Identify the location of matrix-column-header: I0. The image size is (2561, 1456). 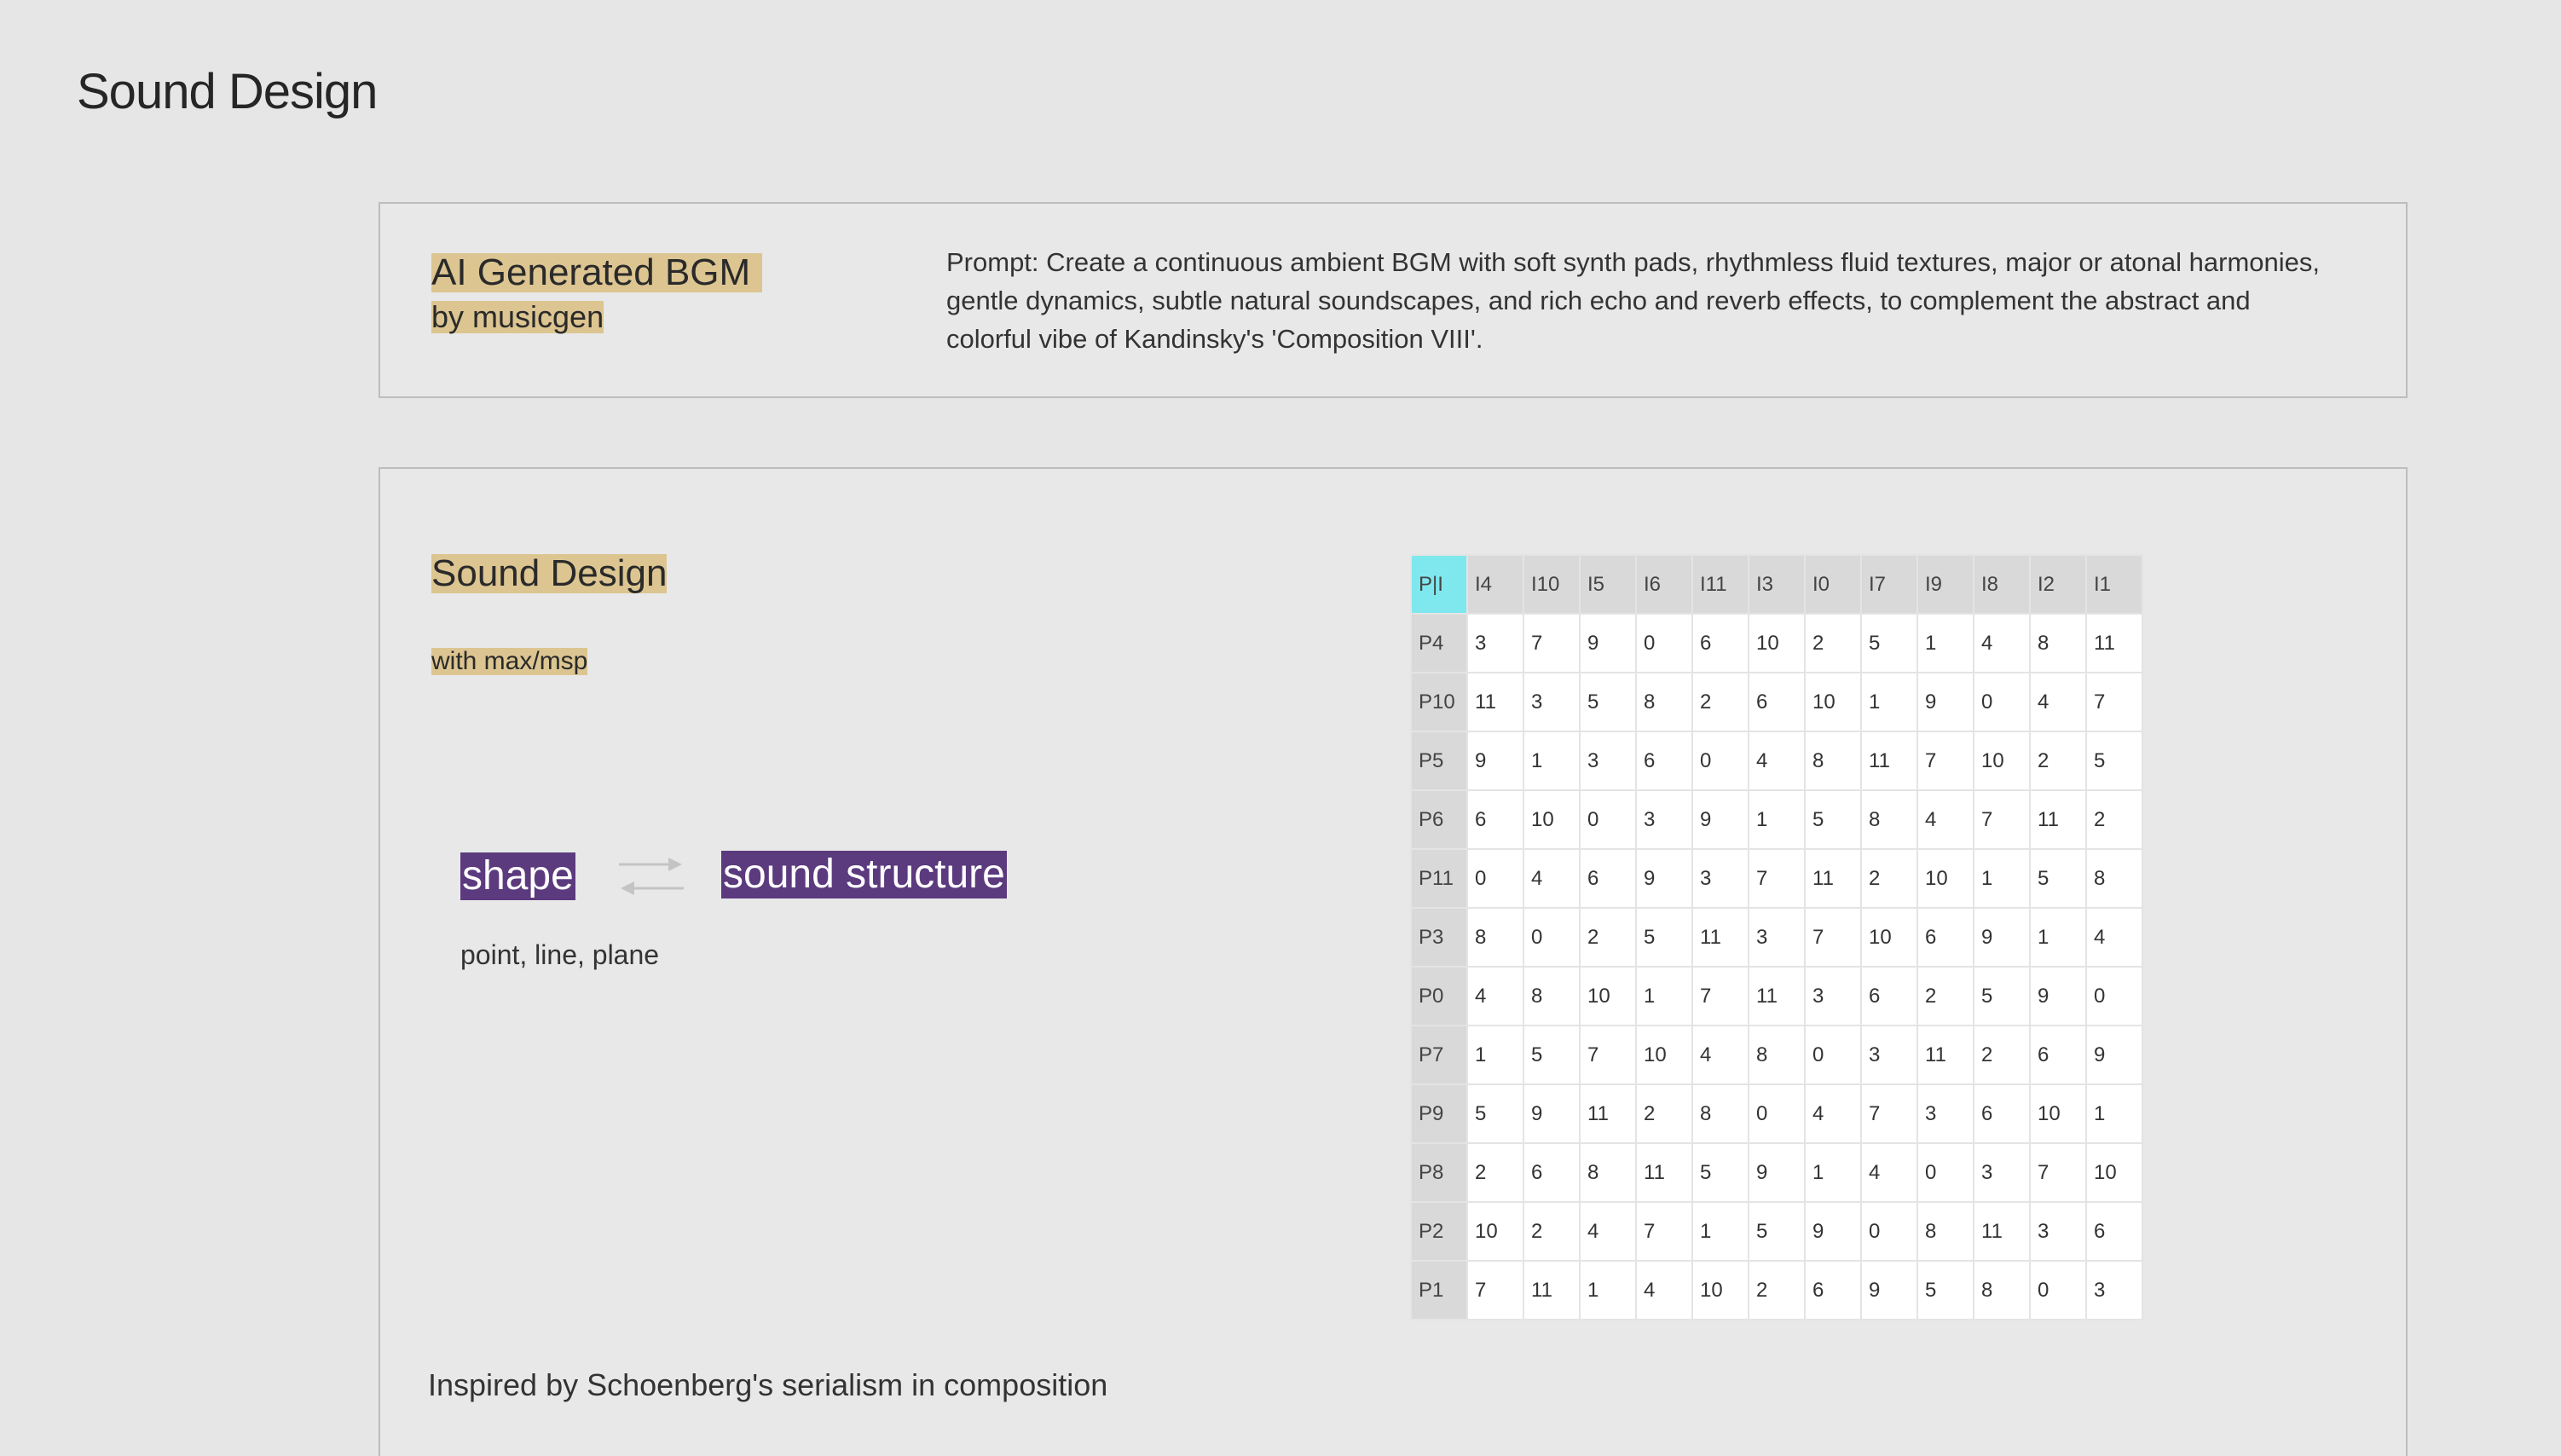
(1833, 584).